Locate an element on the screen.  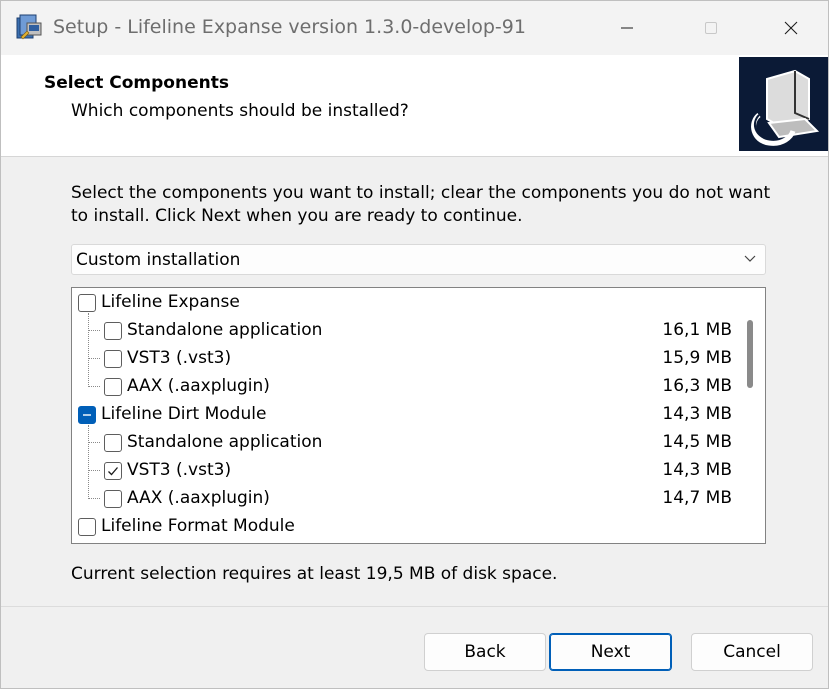
cancel-button: Cancel is located at coordinates (752, 652).